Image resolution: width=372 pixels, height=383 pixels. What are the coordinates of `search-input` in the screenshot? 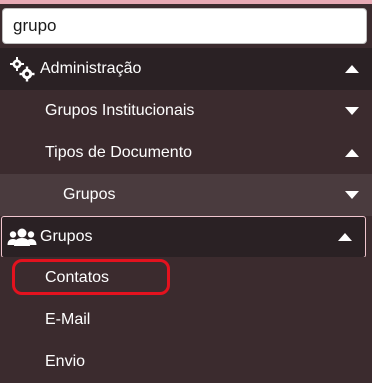 It's located at (184, 26).